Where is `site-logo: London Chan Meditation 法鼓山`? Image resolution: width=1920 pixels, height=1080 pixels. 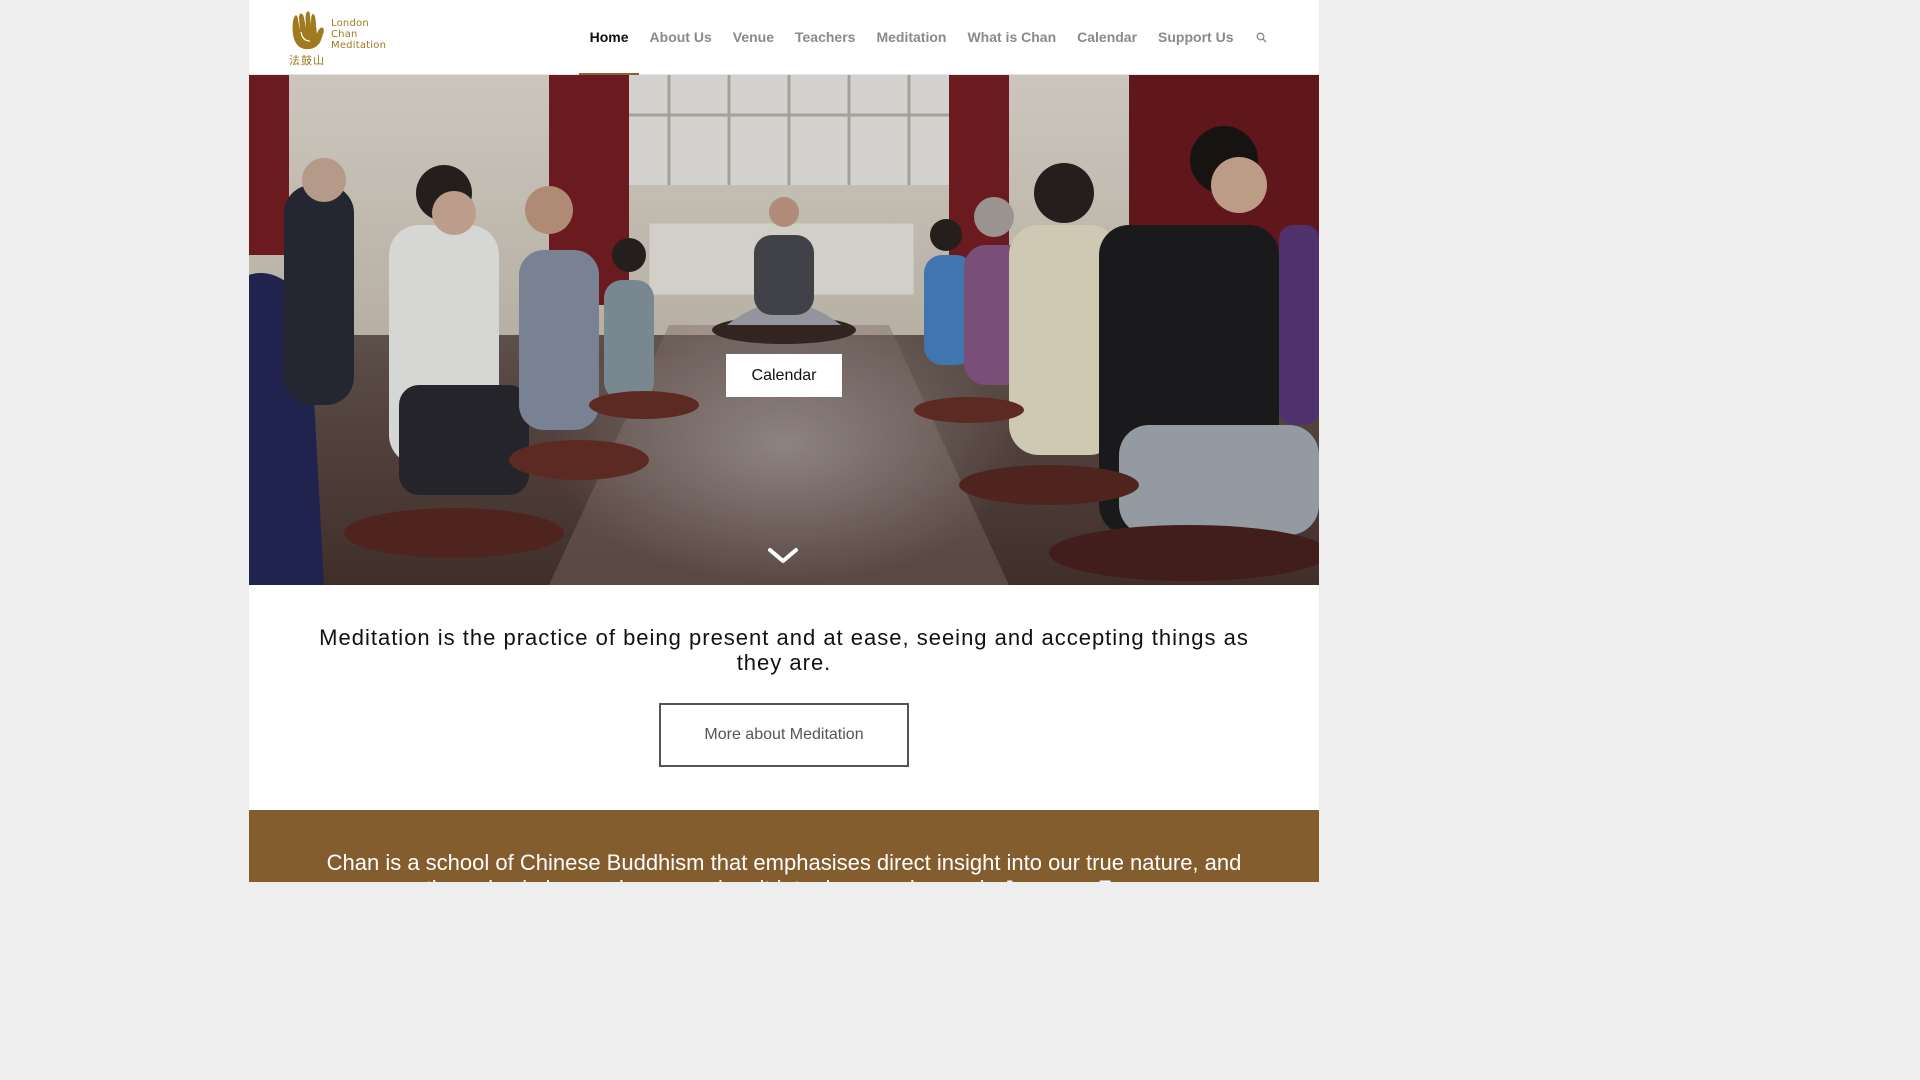 site-logo: London Chan Meditation 法鼓山 is located at coordinates (344, 38).